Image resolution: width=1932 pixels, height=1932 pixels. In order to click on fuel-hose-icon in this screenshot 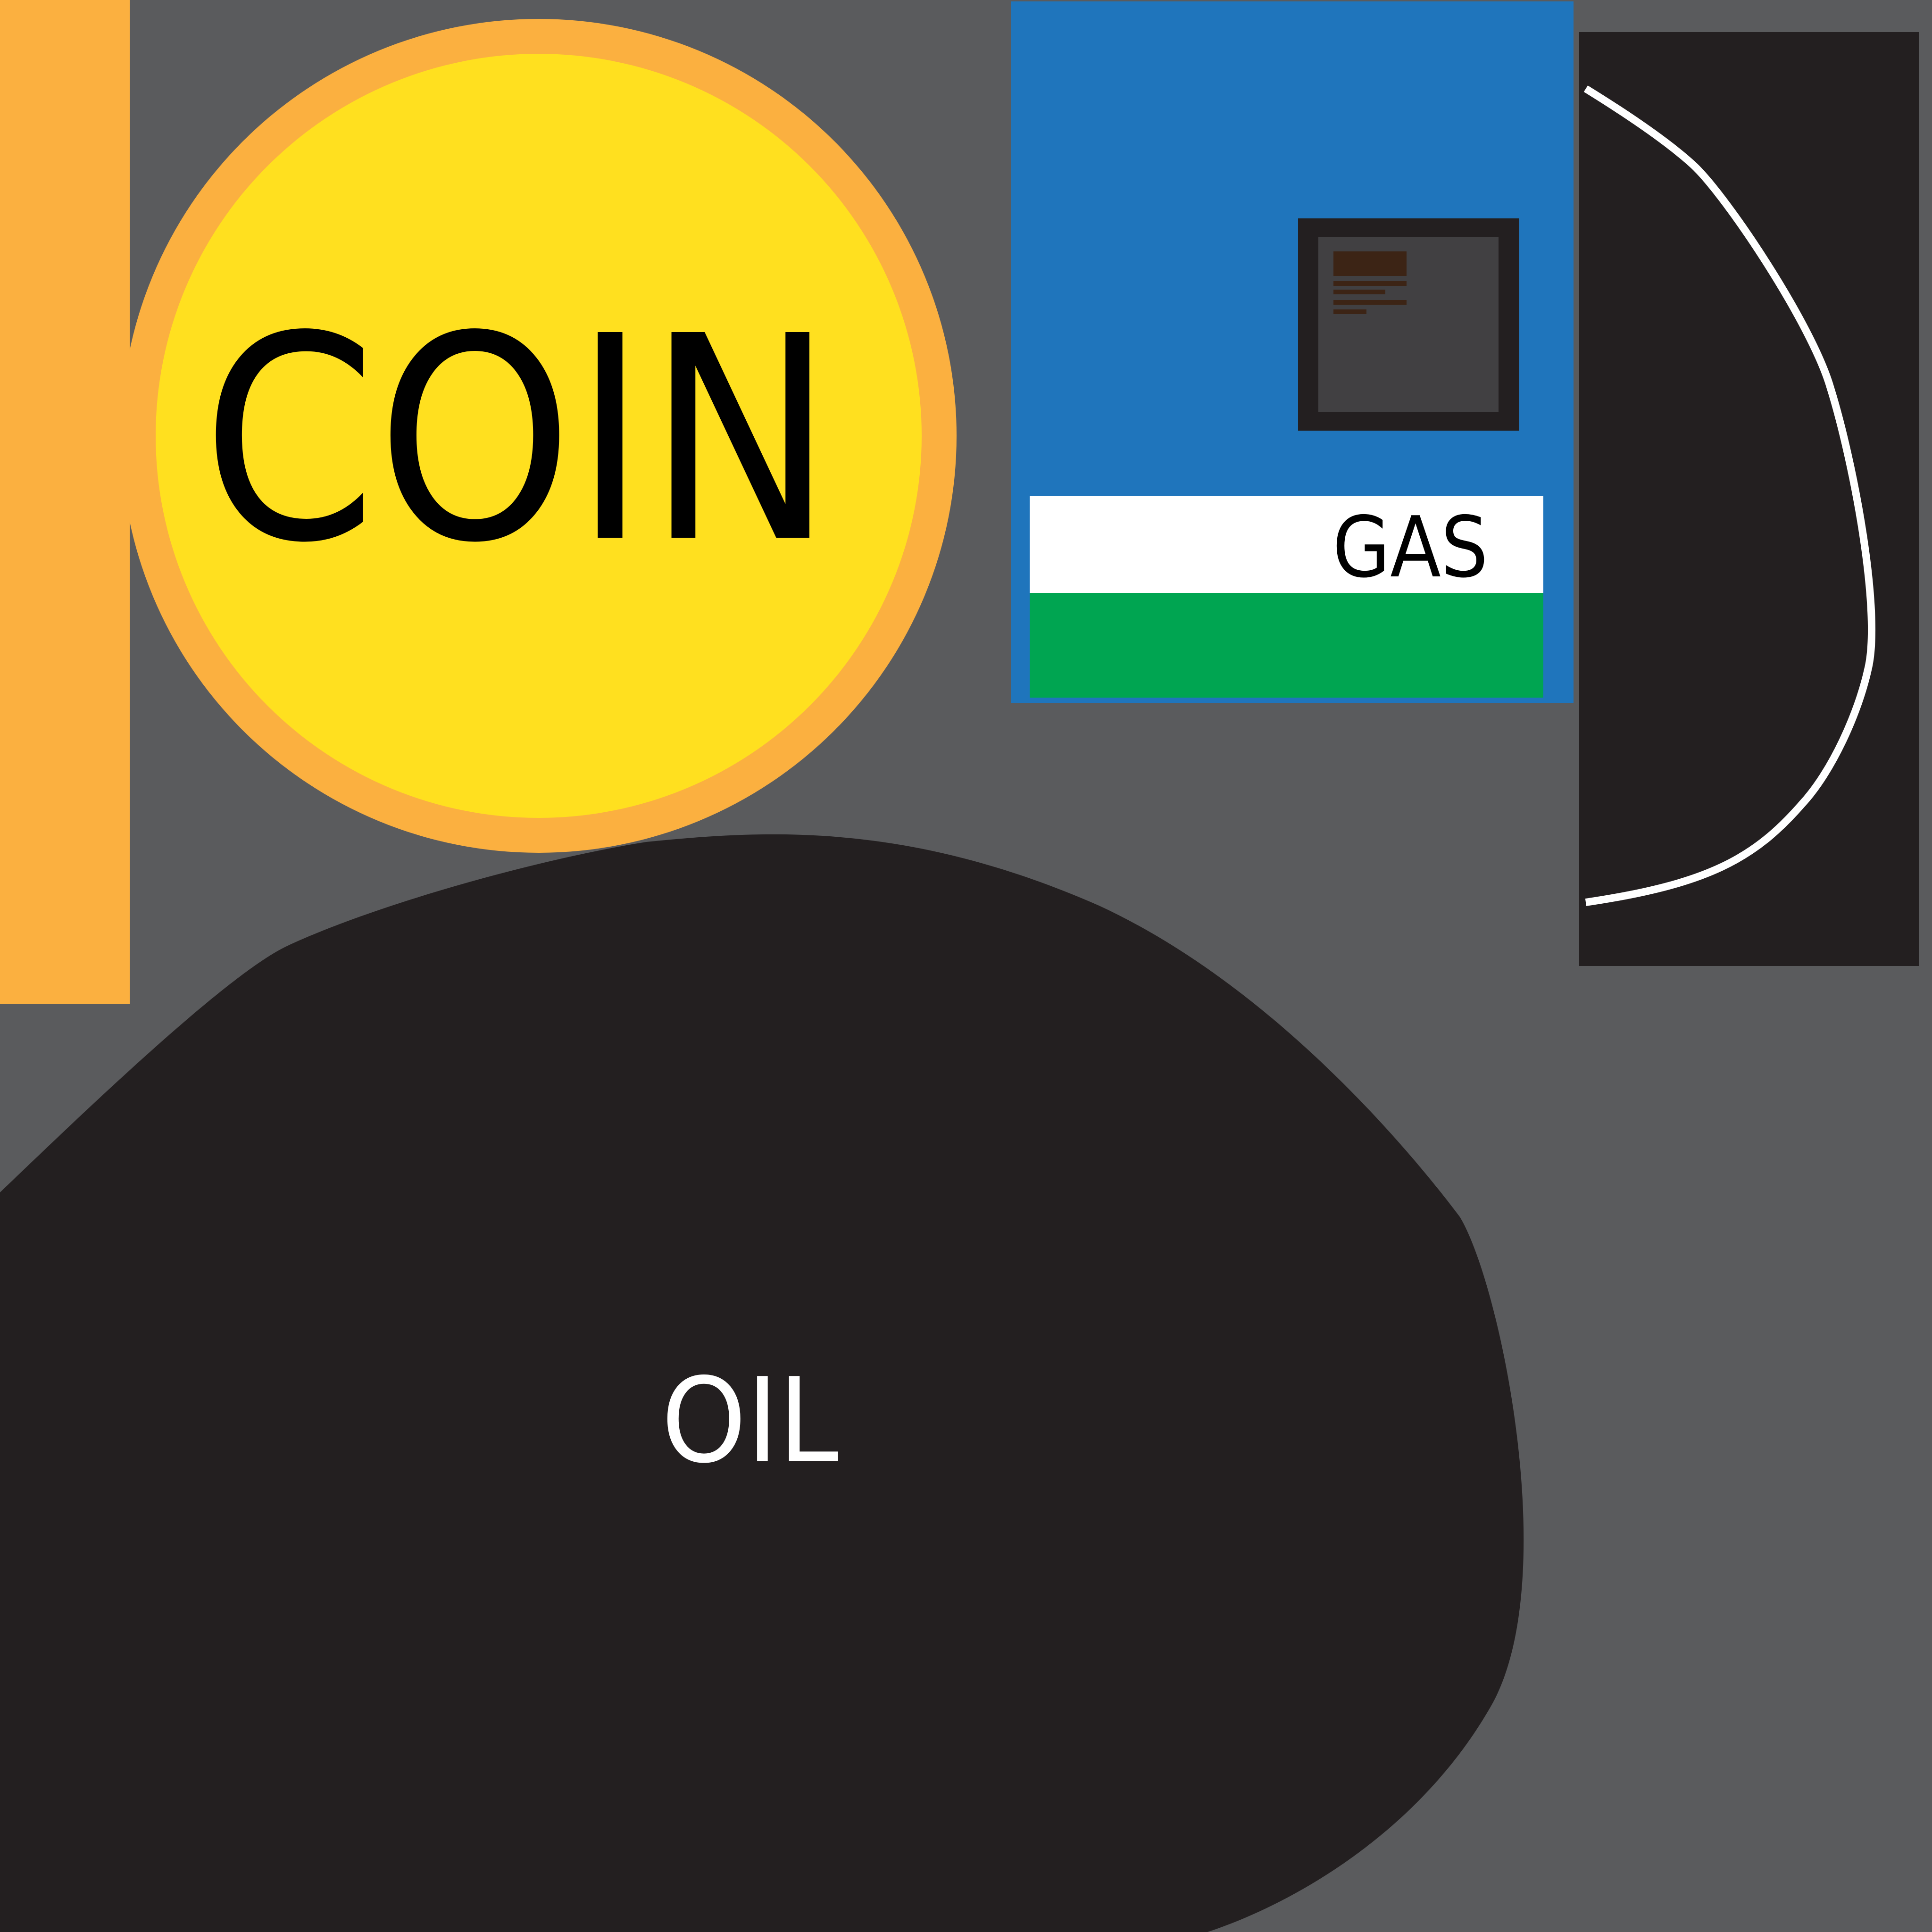, I will do `click(1749, 499)`.